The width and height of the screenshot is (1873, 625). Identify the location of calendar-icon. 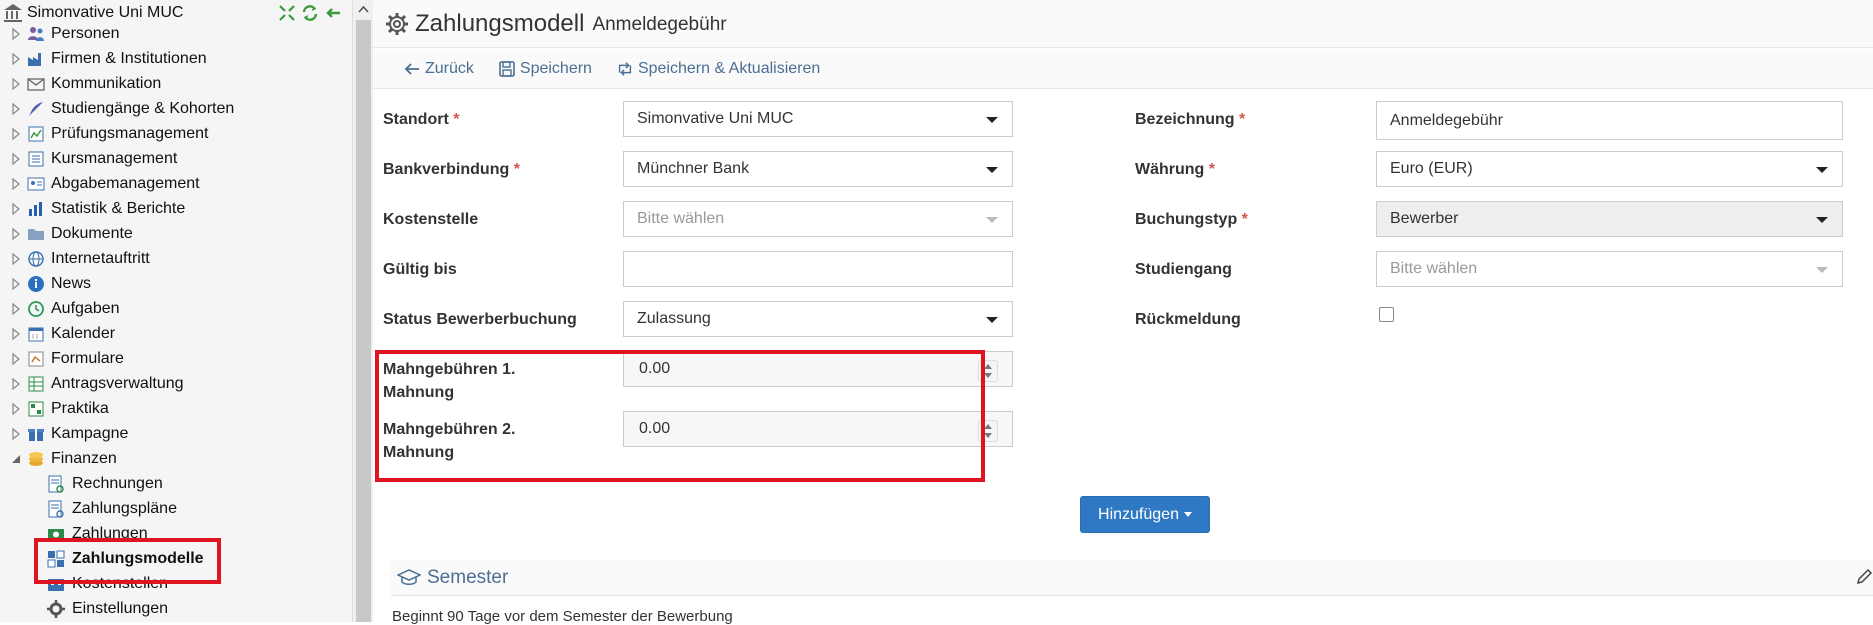
(36, 334).